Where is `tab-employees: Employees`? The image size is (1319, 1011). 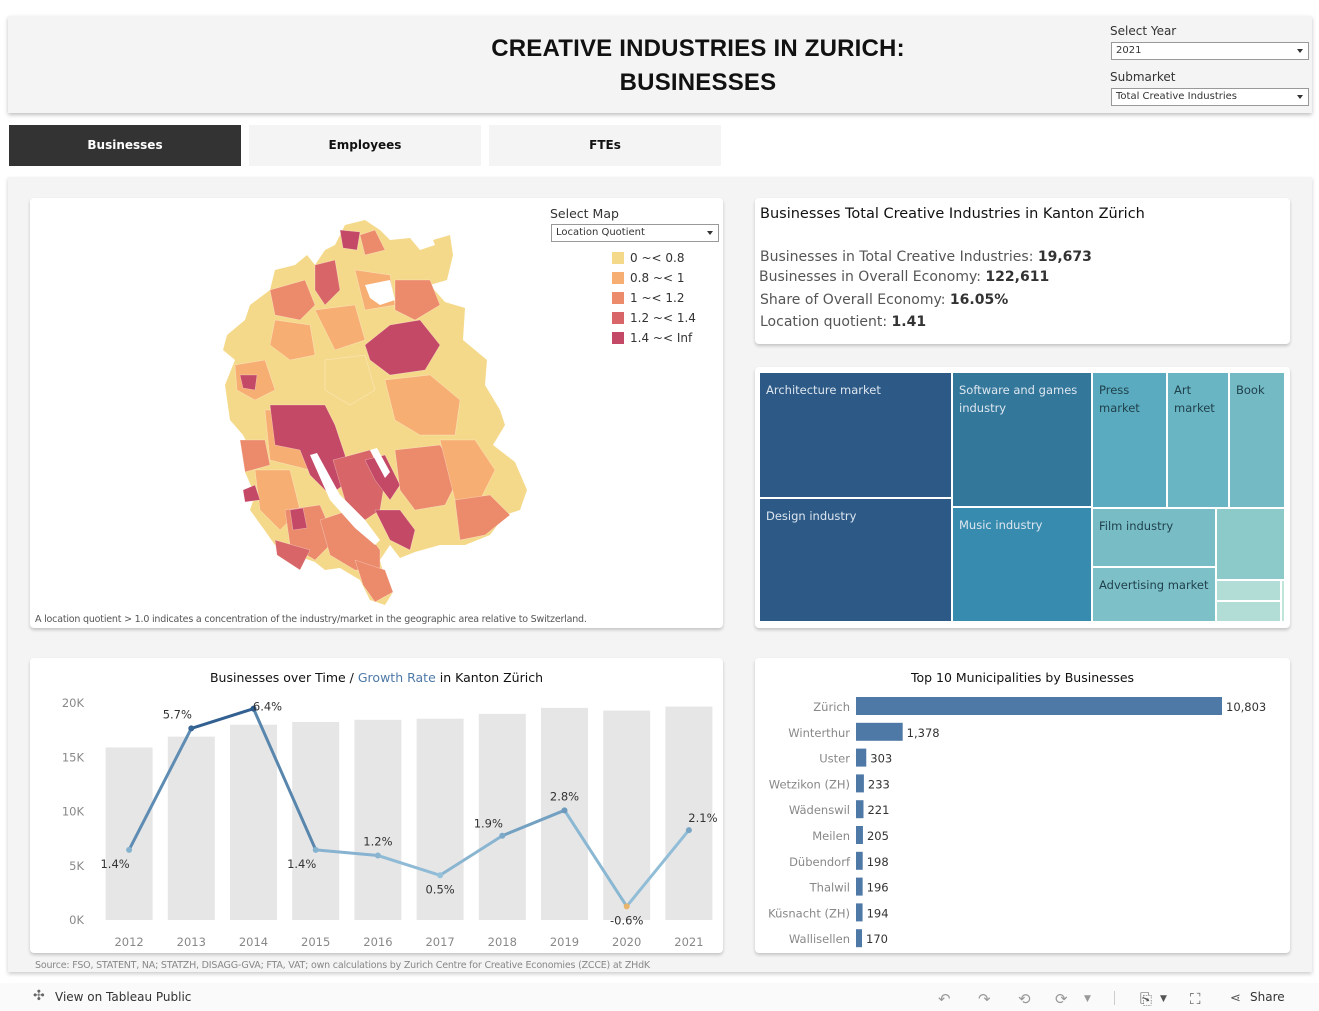
tab-employees: Employees is located at coordinates (365, 145).